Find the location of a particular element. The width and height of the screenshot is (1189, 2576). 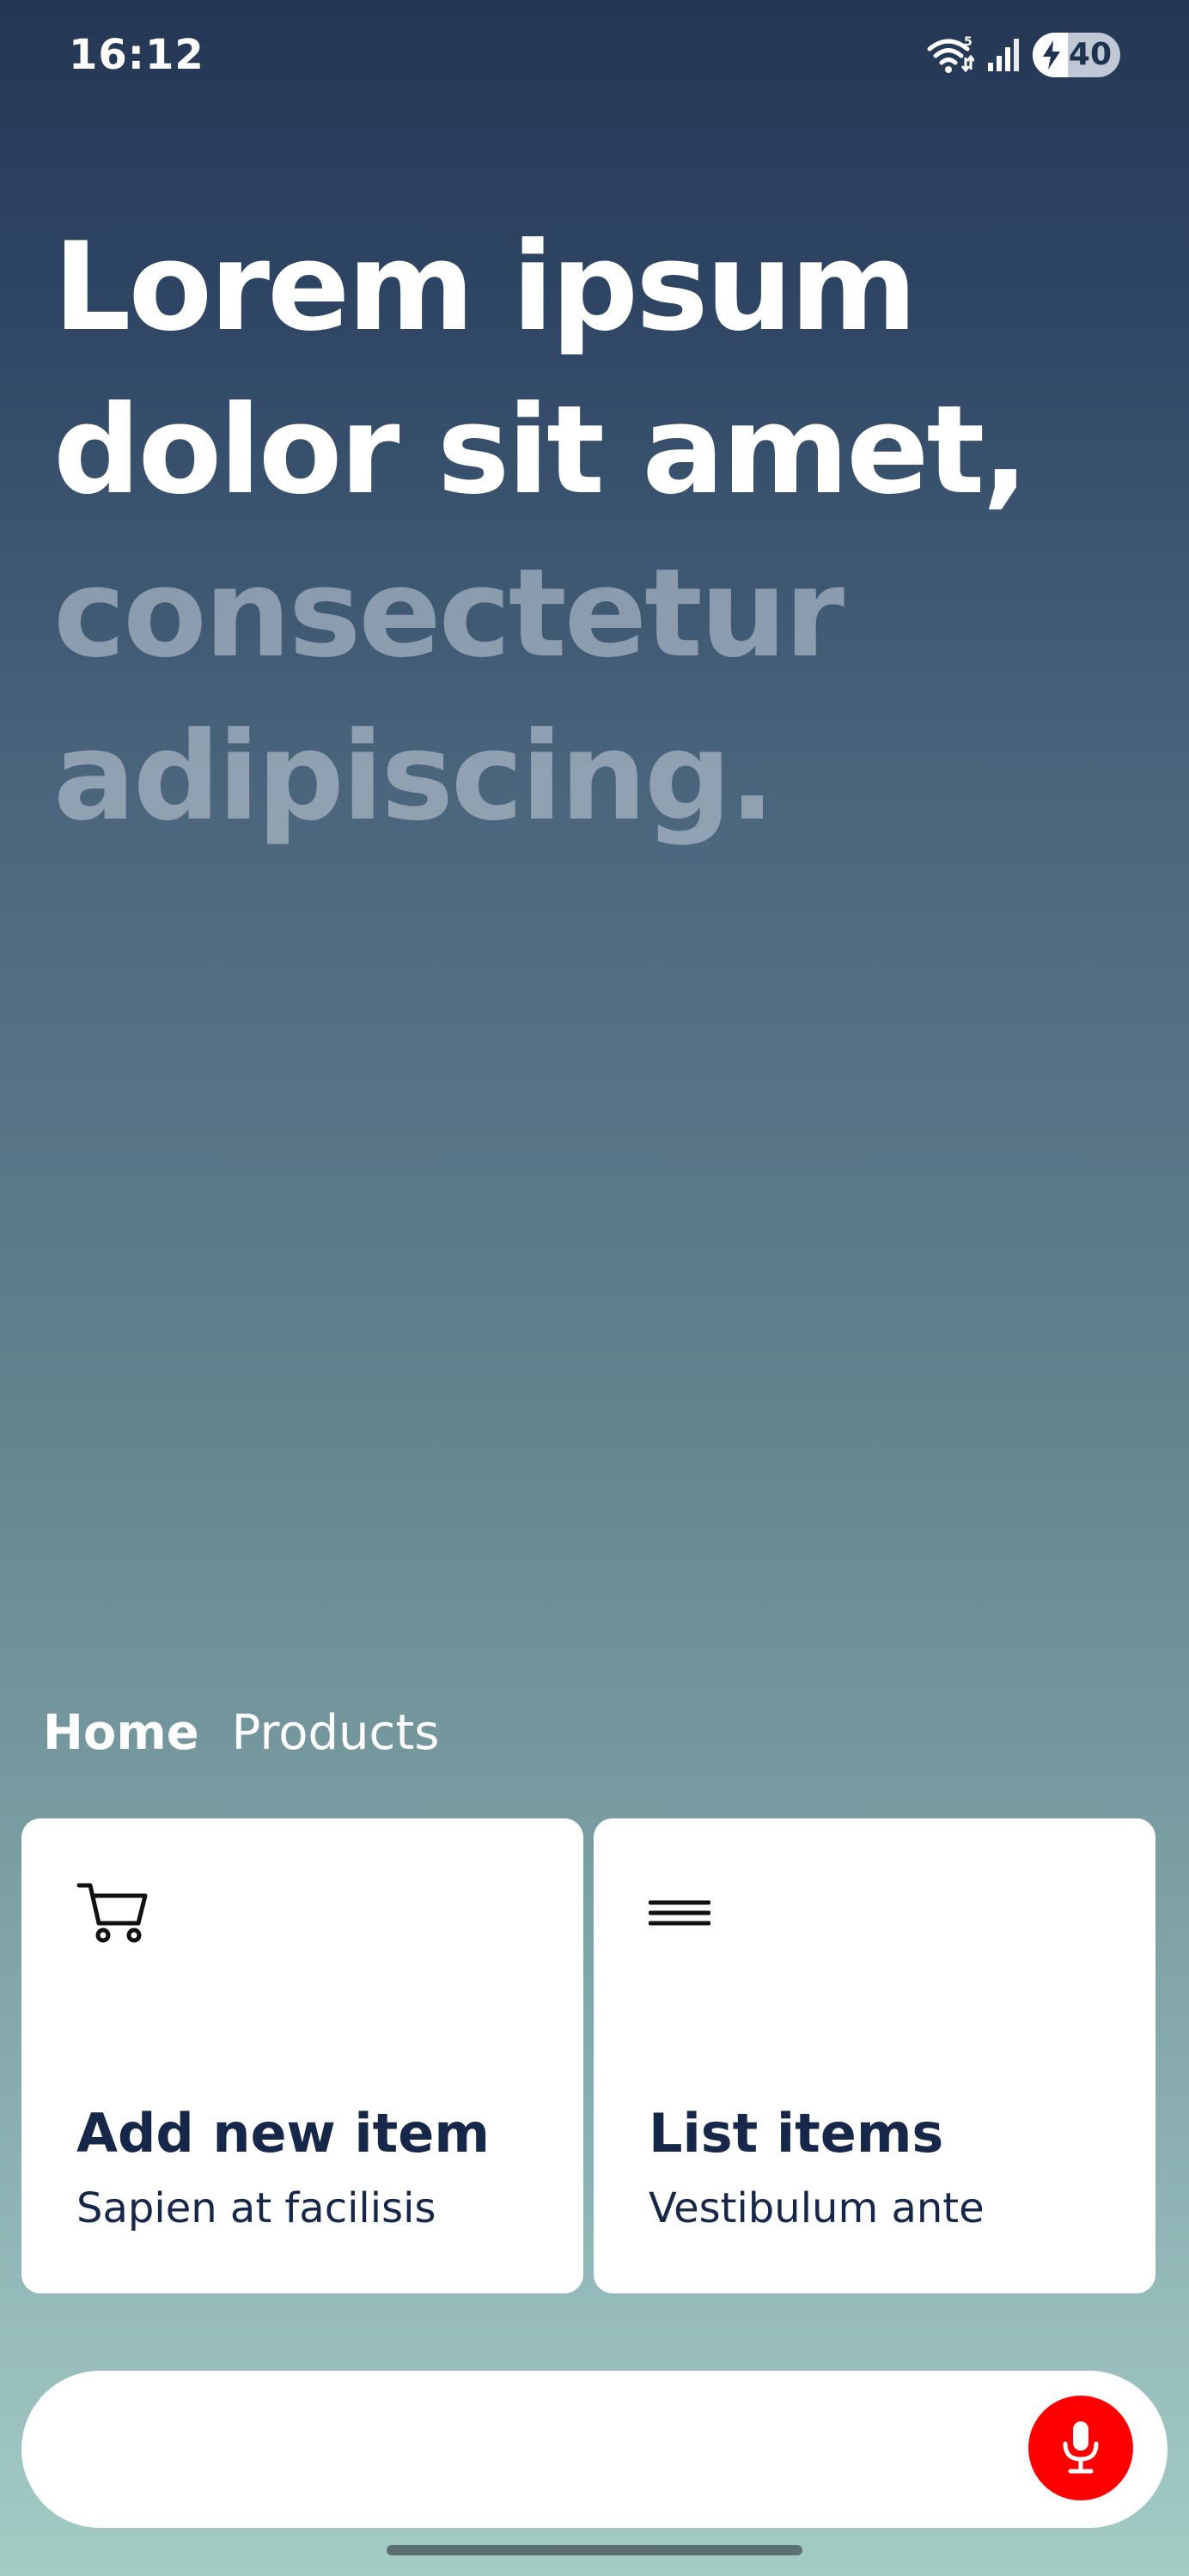

card-subtitle: Sapien at facilisis is located at coordinates (256, 2208).